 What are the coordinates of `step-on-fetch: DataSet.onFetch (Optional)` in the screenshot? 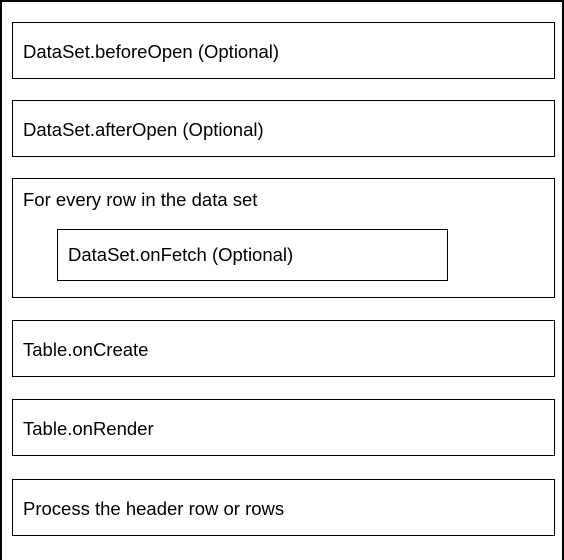 It's located at (252, 255).